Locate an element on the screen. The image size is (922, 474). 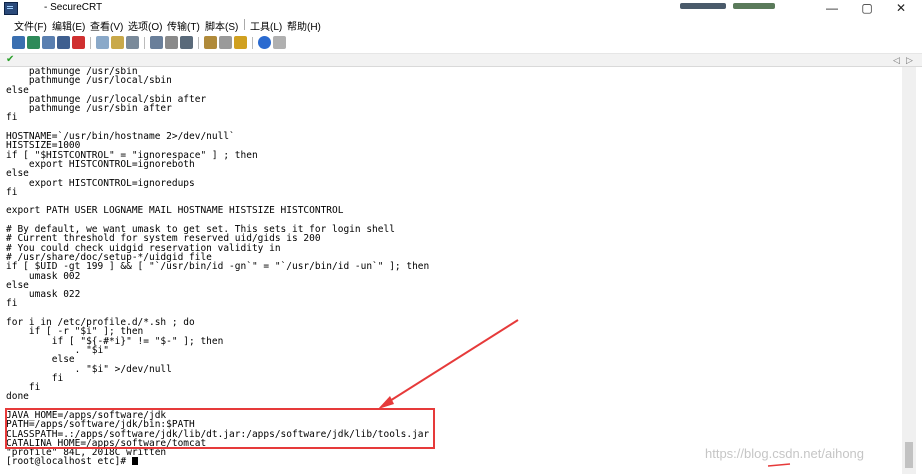
annotation-arrow-shaft is located at coordinates (451, 362).